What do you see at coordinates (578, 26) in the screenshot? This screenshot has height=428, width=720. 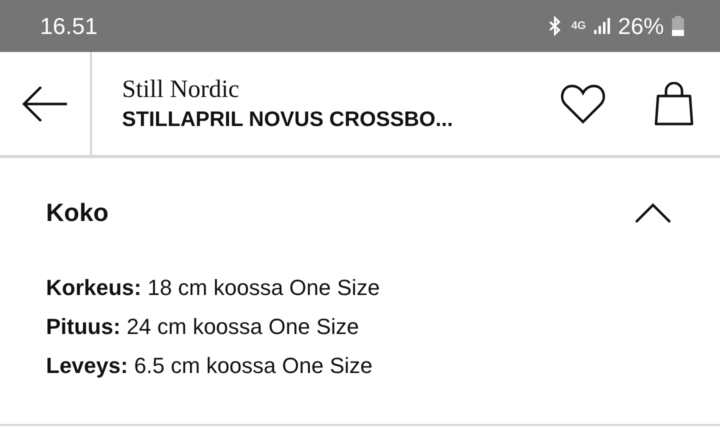 I see `network-type: 4G` at bounding box center [578, 26].